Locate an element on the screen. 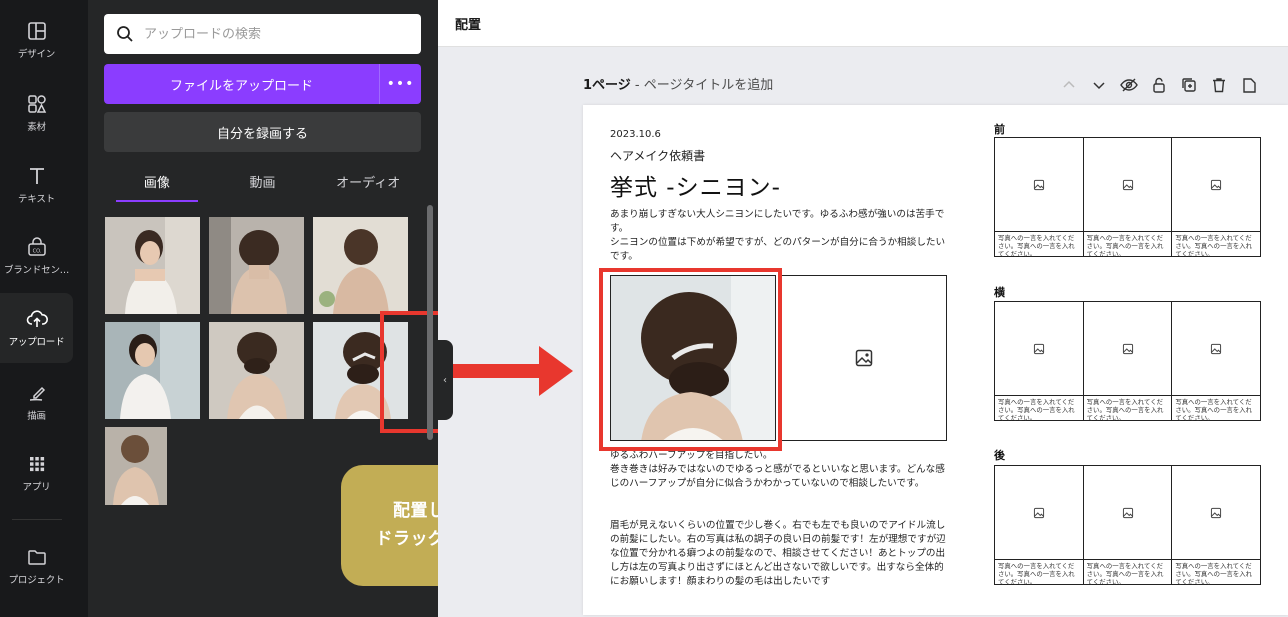  upload-file-label: ファイルをアップロード is located at coordinates (241, 84).